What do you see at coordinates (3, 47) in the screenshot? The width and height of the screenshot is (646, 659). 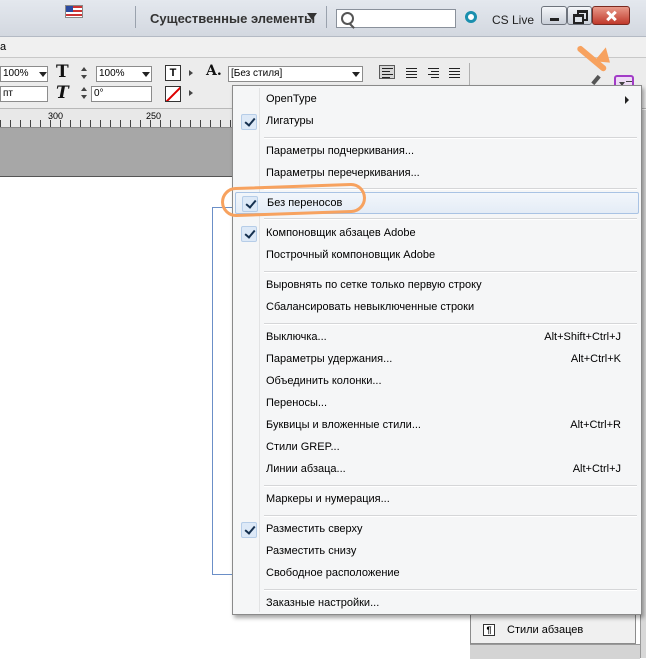 I see `menu-item-partial: а` at bounding box center [3, 47].